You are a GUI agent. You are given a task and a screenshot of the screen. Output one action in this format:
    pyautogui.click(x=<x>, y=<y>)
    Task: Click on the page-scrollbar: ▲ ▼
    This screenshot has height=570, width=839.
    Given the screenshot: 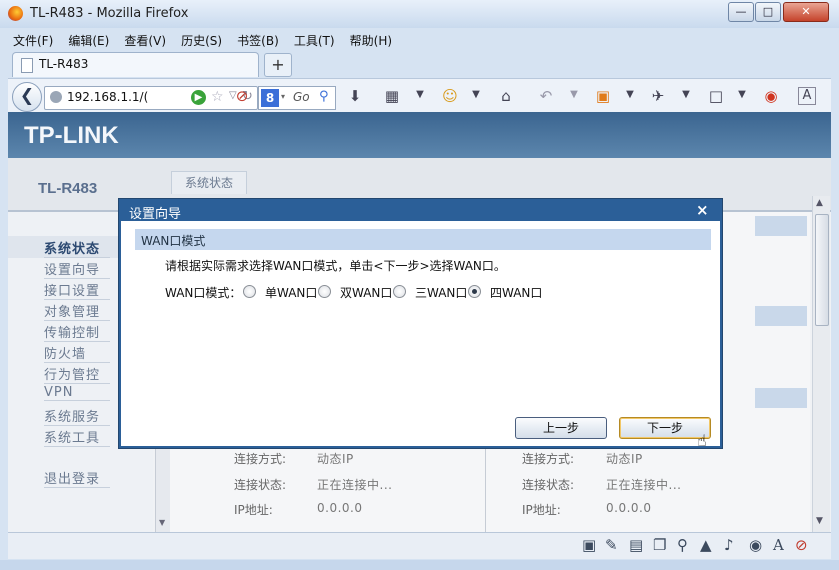 What is the action you would take?
    pyautogui.click(x=821, y=364)
    